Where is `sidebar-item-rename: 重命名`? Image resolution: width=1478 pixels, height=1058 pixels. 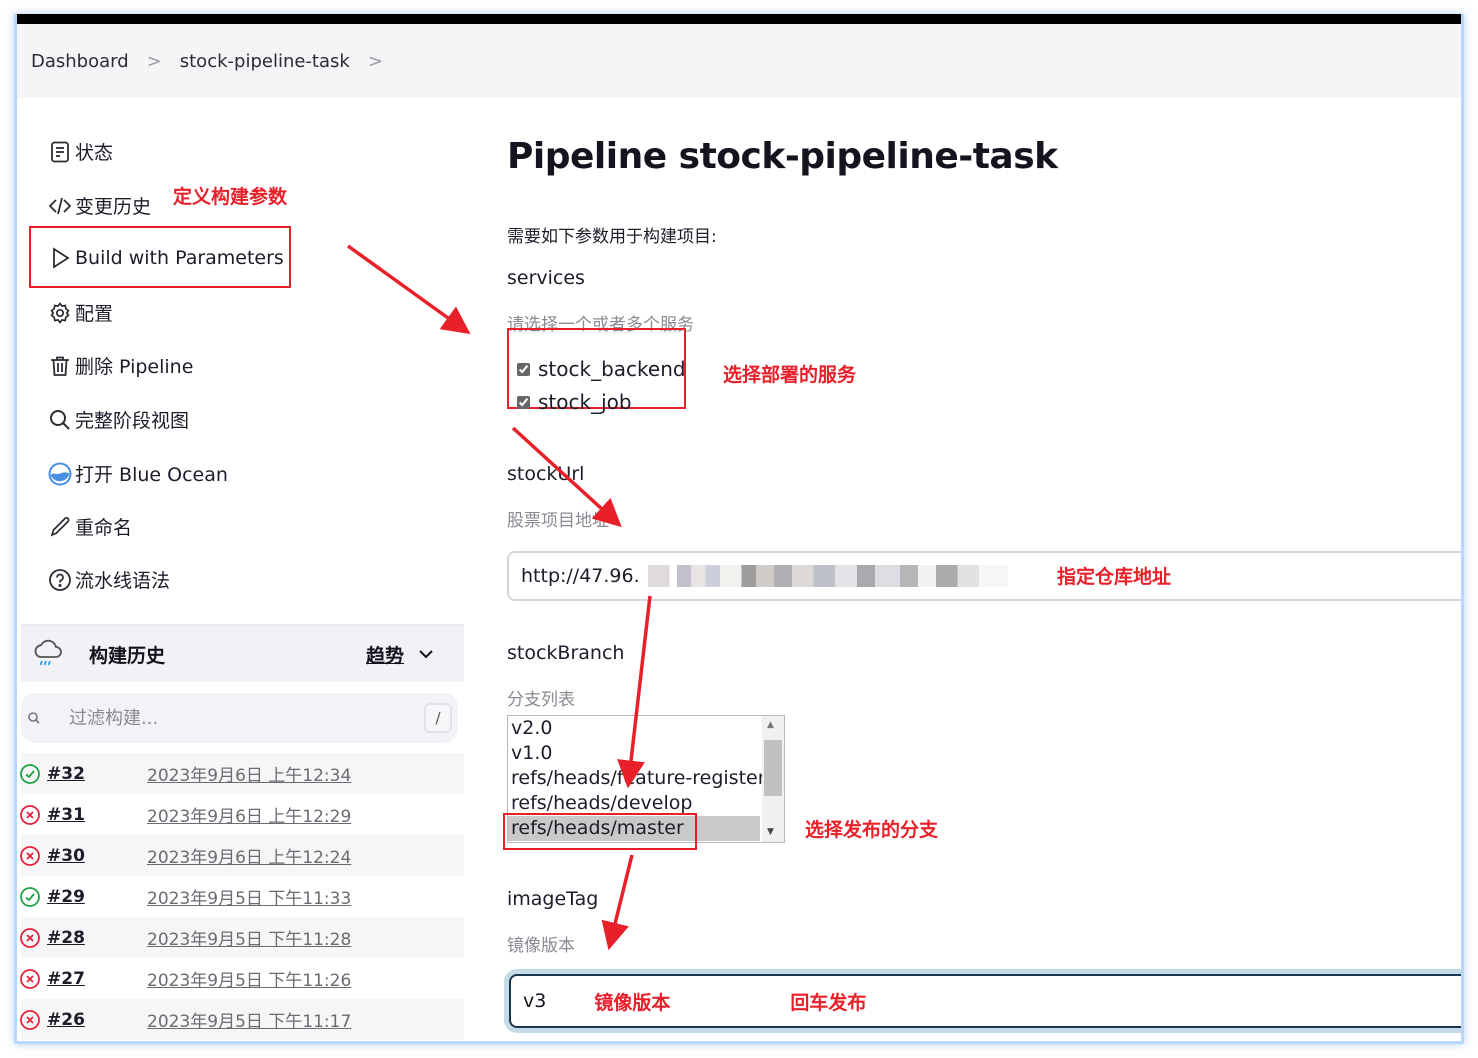 sidebar-item-rename: 重命名 is located at coordinates (89, 526).